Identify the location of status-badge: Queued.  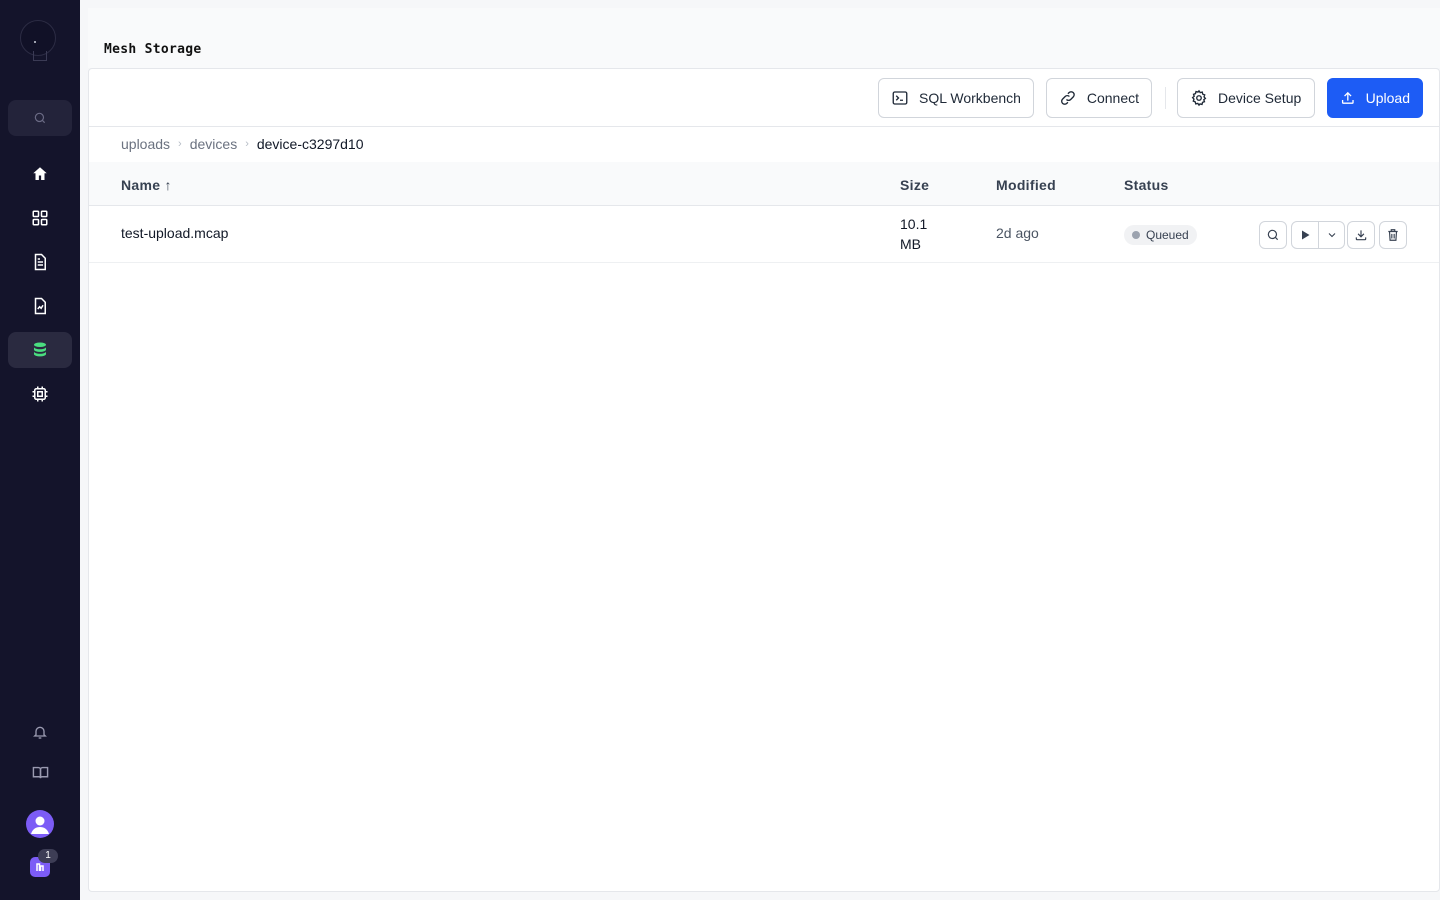
(1160, 235).